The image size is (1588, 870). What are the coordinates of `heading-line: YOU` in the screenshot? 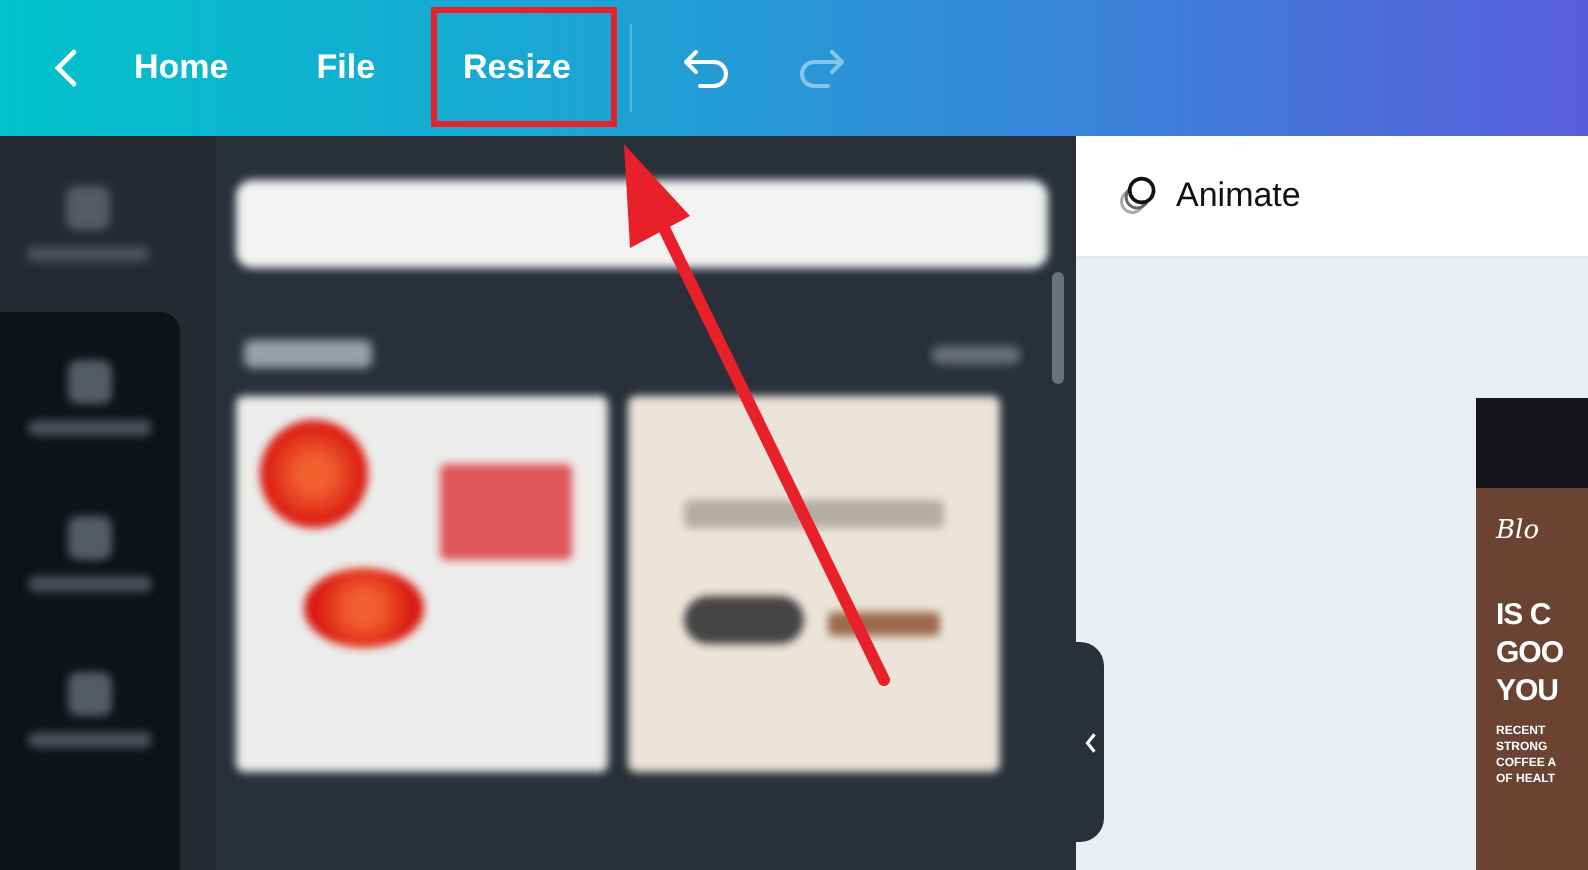 It's located at (1528, 692).